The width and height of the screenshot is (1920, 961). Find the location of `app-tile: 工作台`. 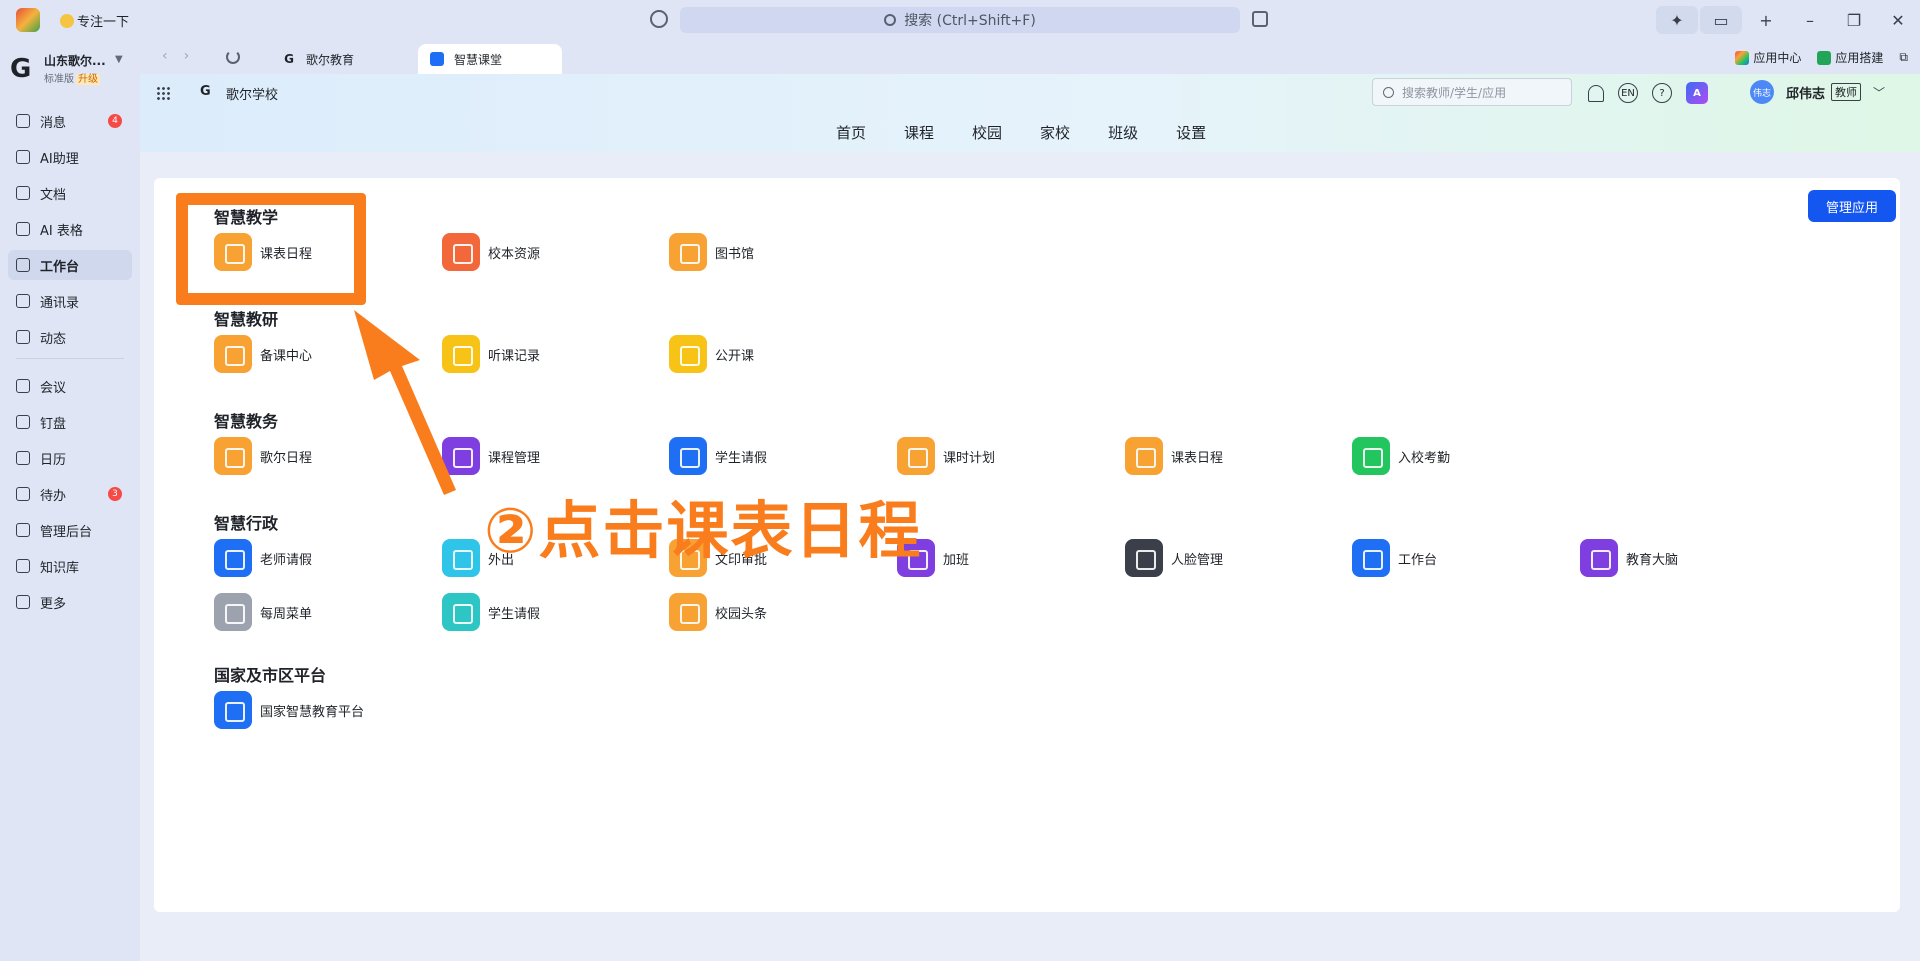

app-tile: 工作台 is located at coordinates (1394, 558).